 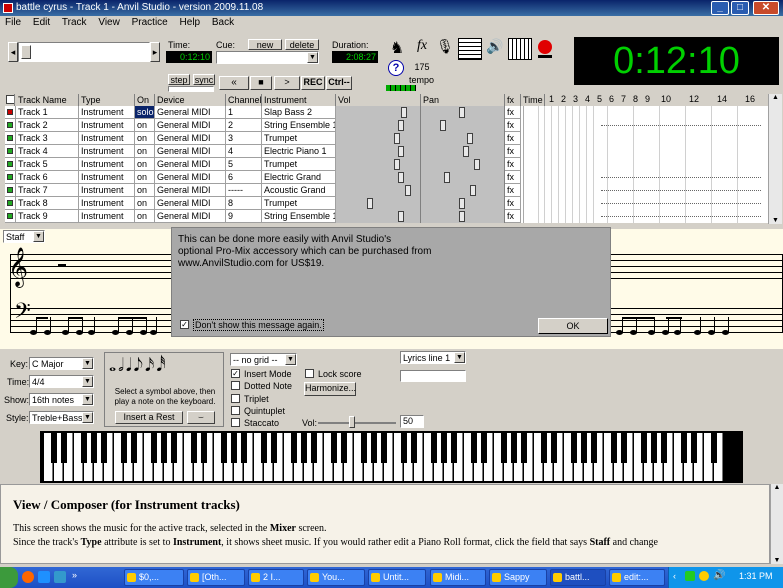 I want to click on menu-back: Back, so click(x=223, y=22).